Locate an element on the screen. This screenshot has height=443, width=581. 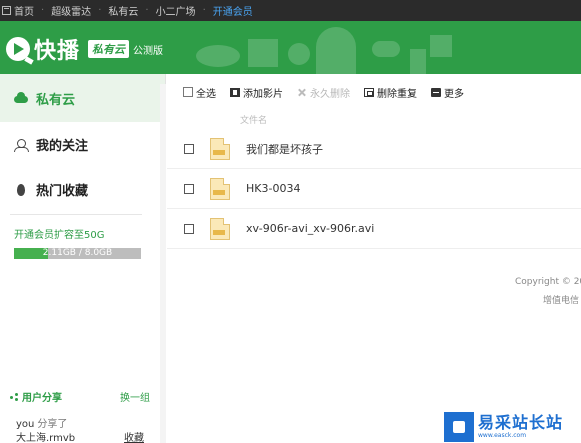
film-icon is located at coordinates (235, 92).